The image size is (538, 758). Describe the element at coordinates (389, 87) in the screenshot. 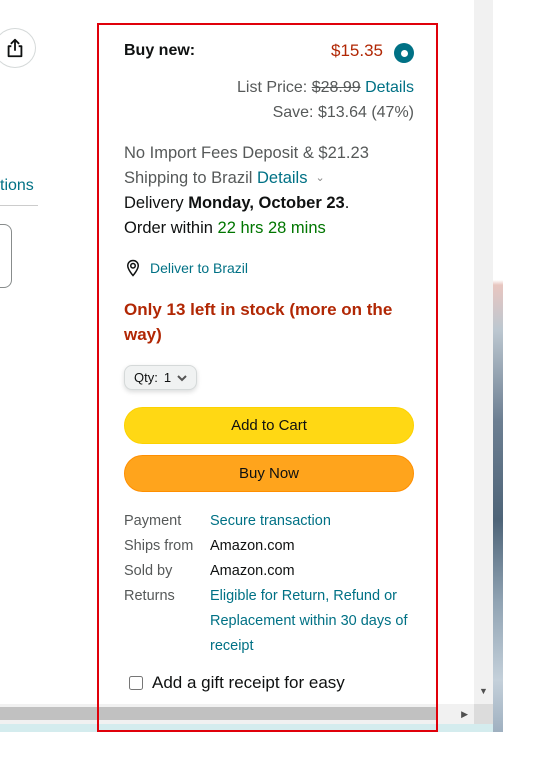

I see `list-price-details-link: Details` at that location.